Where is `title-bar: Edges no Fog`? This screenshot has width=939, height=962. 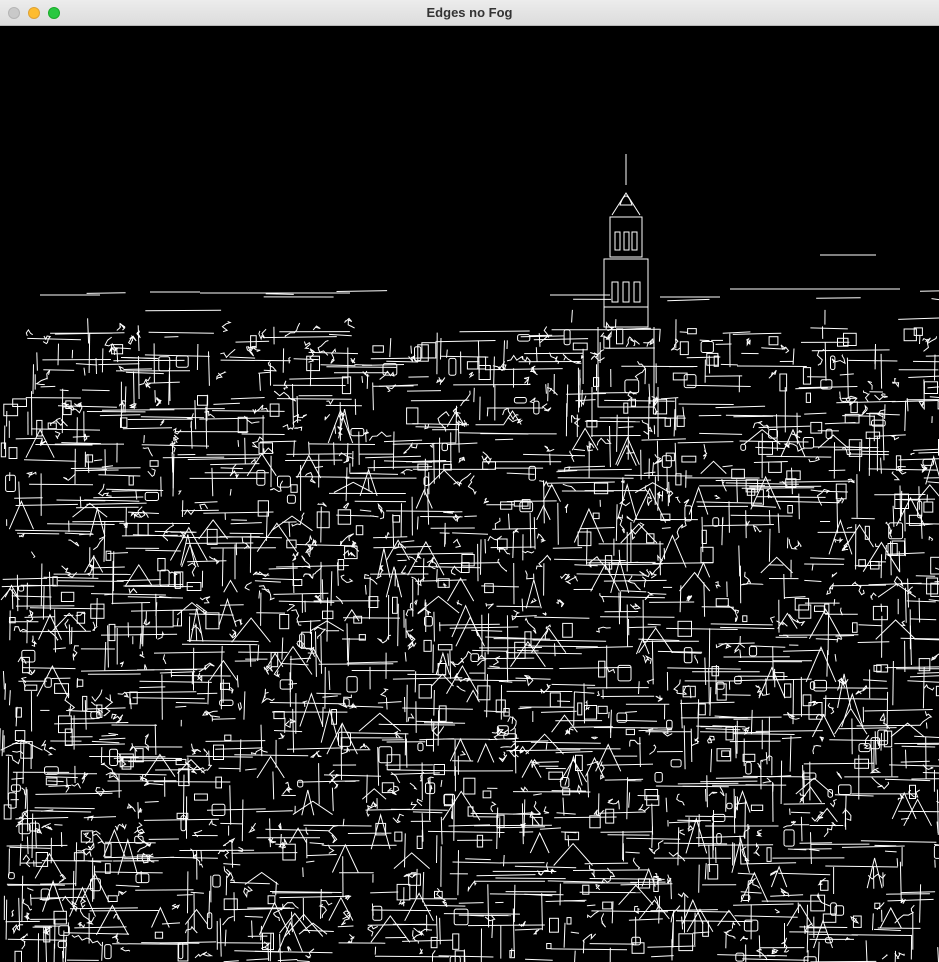 title-bar: Edges no Fog is located at coordinates (469, 13).